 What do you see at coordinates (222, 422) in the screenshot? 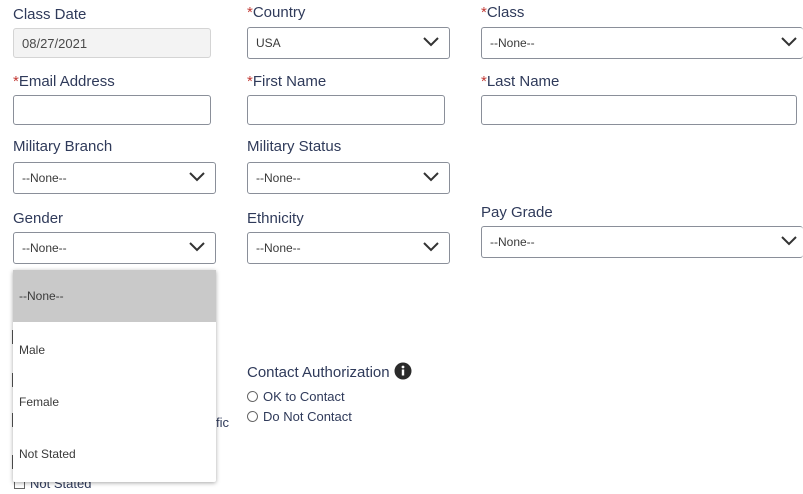
I see `partial-label-text: fic` at bounding box center [222, 422].